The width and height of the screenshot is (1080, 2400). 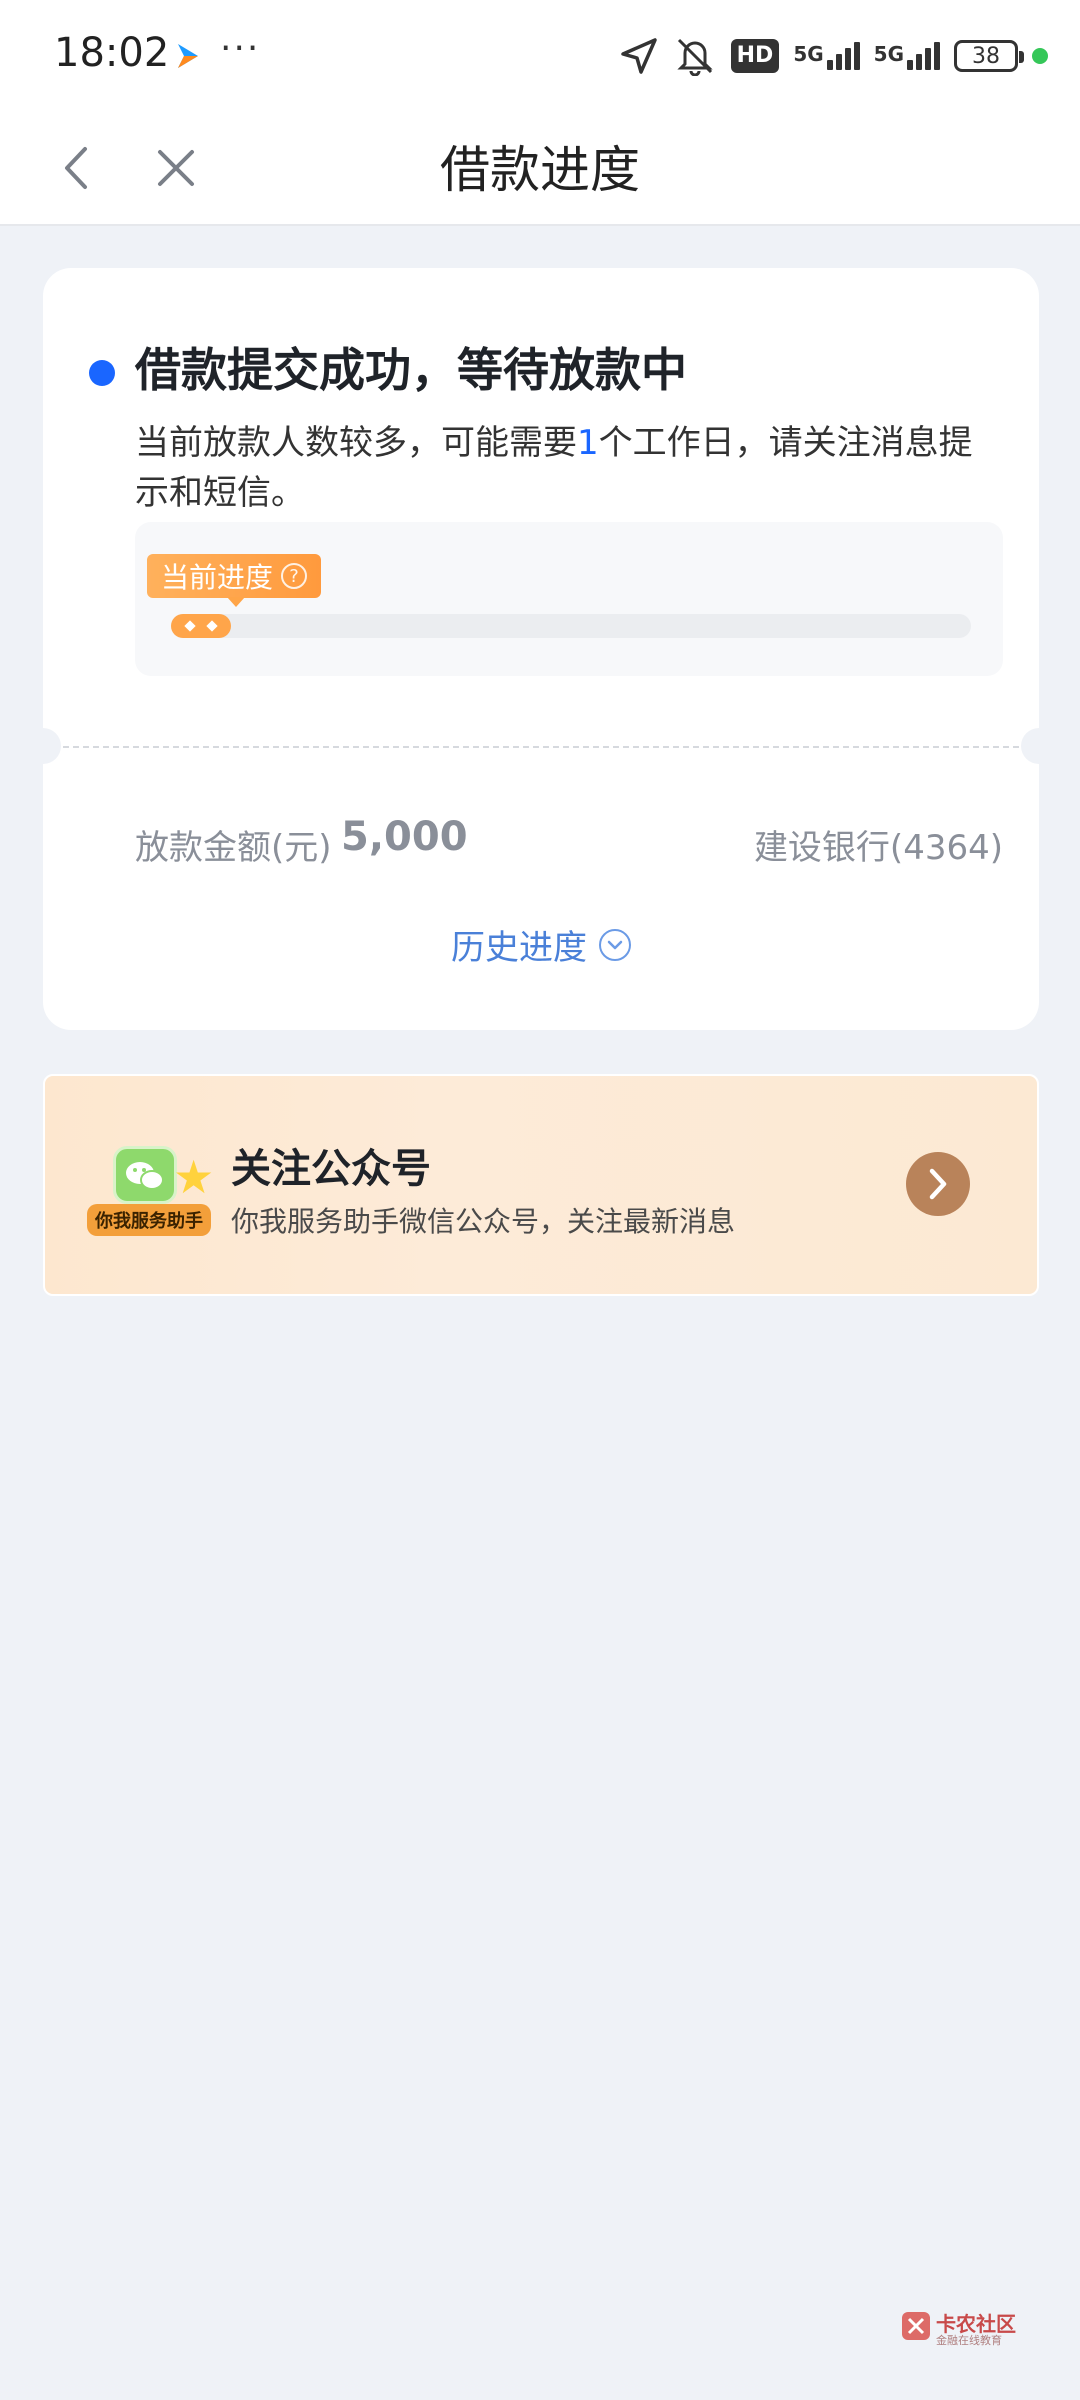 I want to click on help-icon: ?, so click(x=294, y=576).